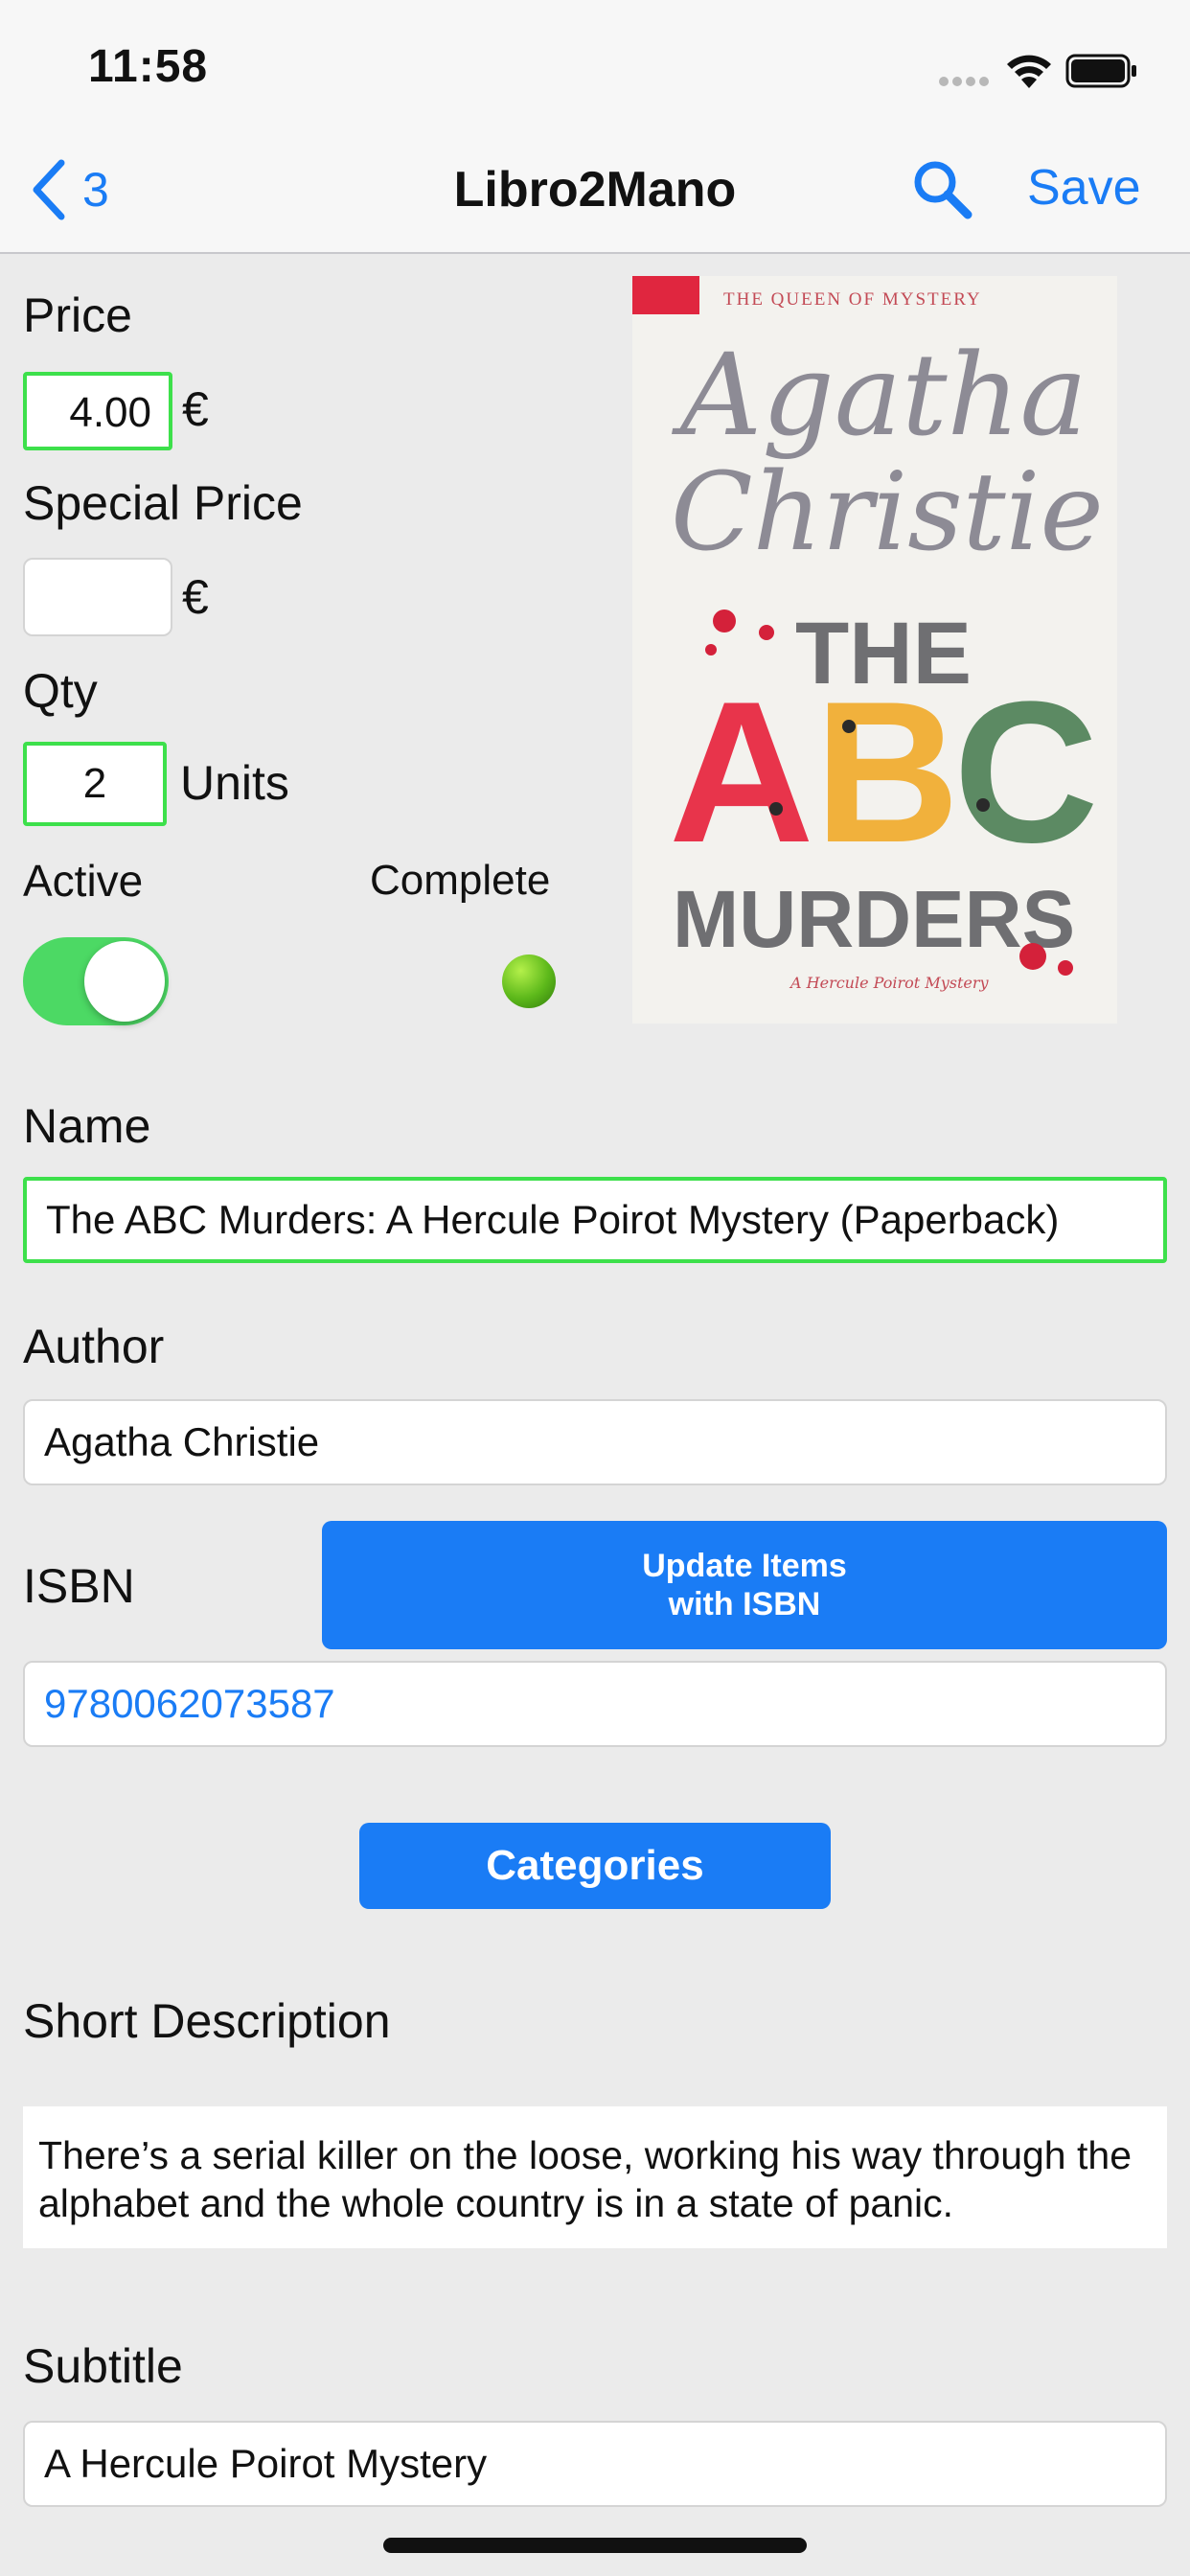 The image size is (1190, 2576). What do you see at coordinates (79, 1586) in the screenshot?
I see `isbn-label: ISBN` at bounding box center [79, 1586].